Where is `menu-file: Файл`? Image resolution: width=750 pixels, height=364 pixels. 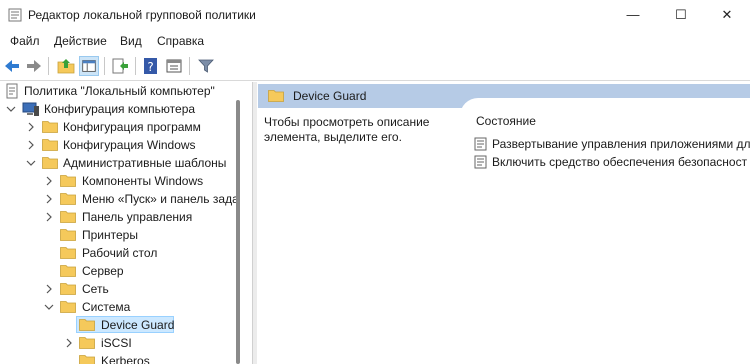 menu-file: Файл is located at coordinates (25, 41).